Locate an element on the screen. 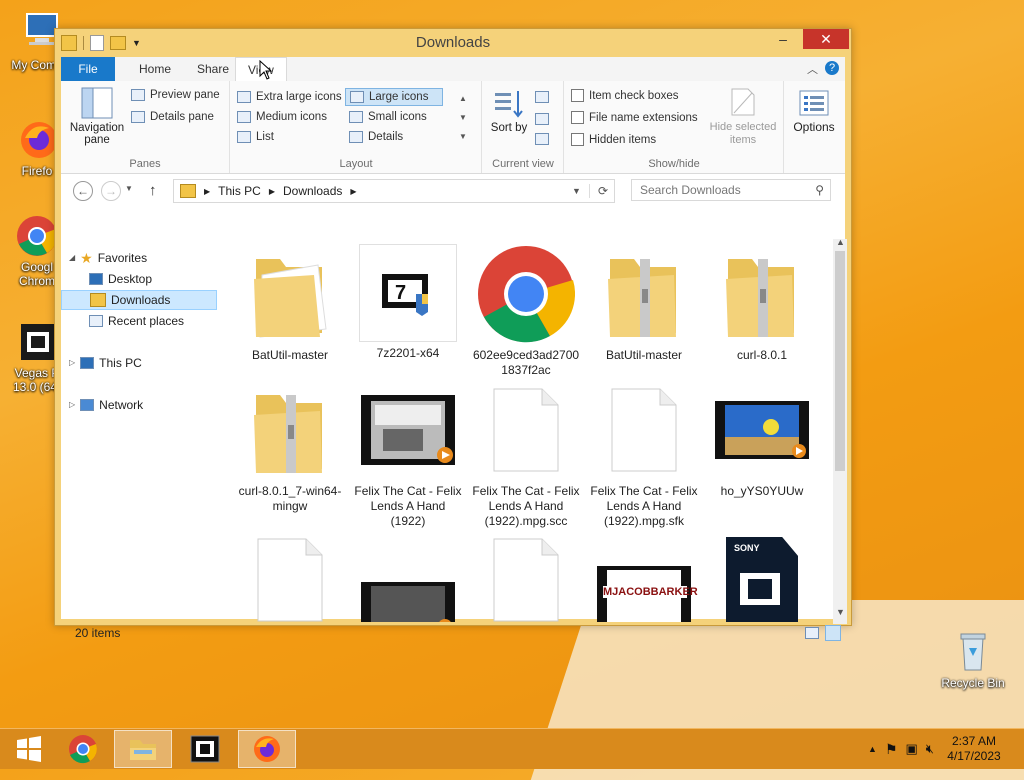  file-item: 602ee9ced3ad27001837f2ac is located at coordinates (526, 311).